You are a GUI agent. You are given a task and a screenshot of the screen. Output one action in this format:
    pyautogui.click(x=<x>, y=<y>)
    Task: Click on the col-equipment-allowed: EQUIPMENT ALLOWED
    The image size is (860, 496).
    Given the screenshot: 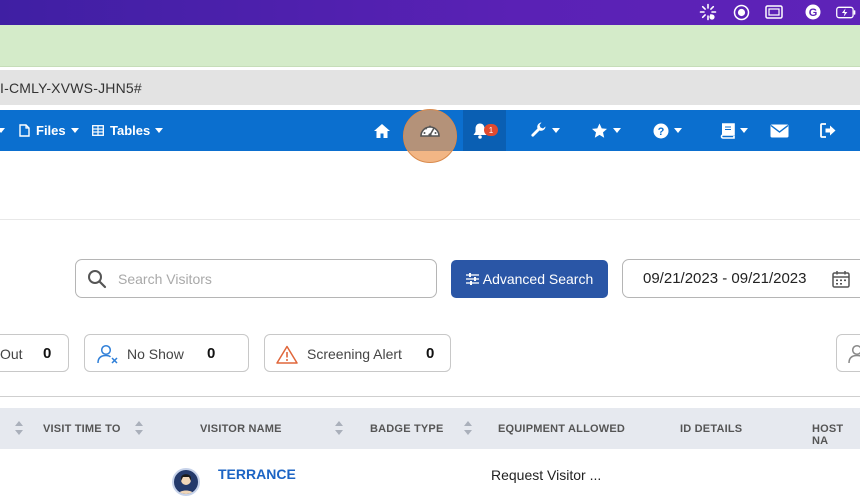 What is the action you would take?
    pyautogui.click(x=561, y=429)
    